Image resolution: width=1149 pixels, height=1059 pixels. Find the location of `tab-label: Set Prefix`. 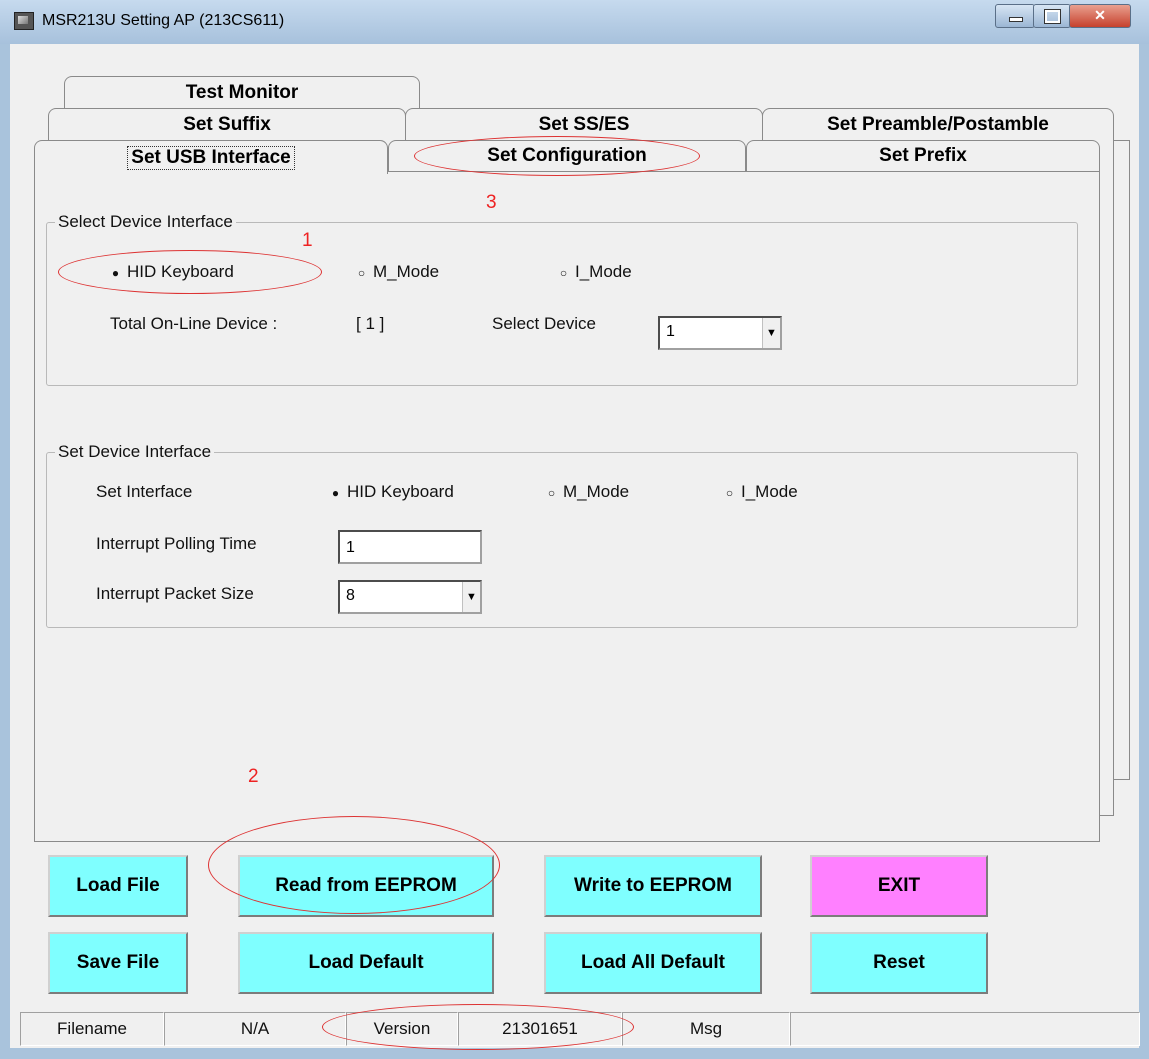

tab-label: Set Prefix is located at coordinates (923, 155).